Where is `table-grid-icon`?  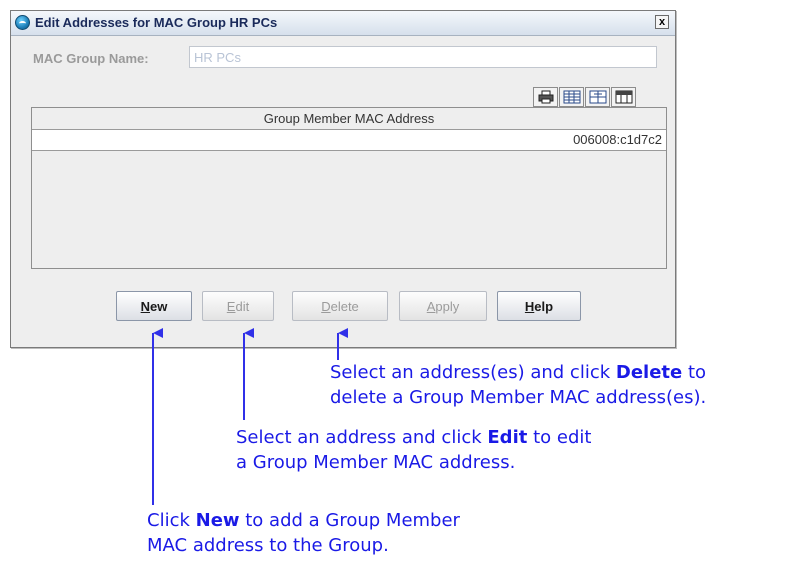 table-grid-icon is located at coordinates (597, 97).